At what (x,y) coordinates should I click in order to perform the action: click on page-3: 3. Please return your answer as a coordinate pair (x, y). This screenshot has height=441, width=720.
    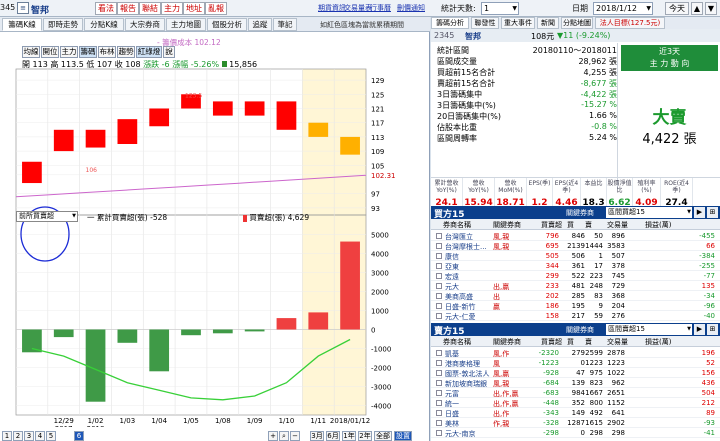
    Looking at the image, I should click on (29, 436).